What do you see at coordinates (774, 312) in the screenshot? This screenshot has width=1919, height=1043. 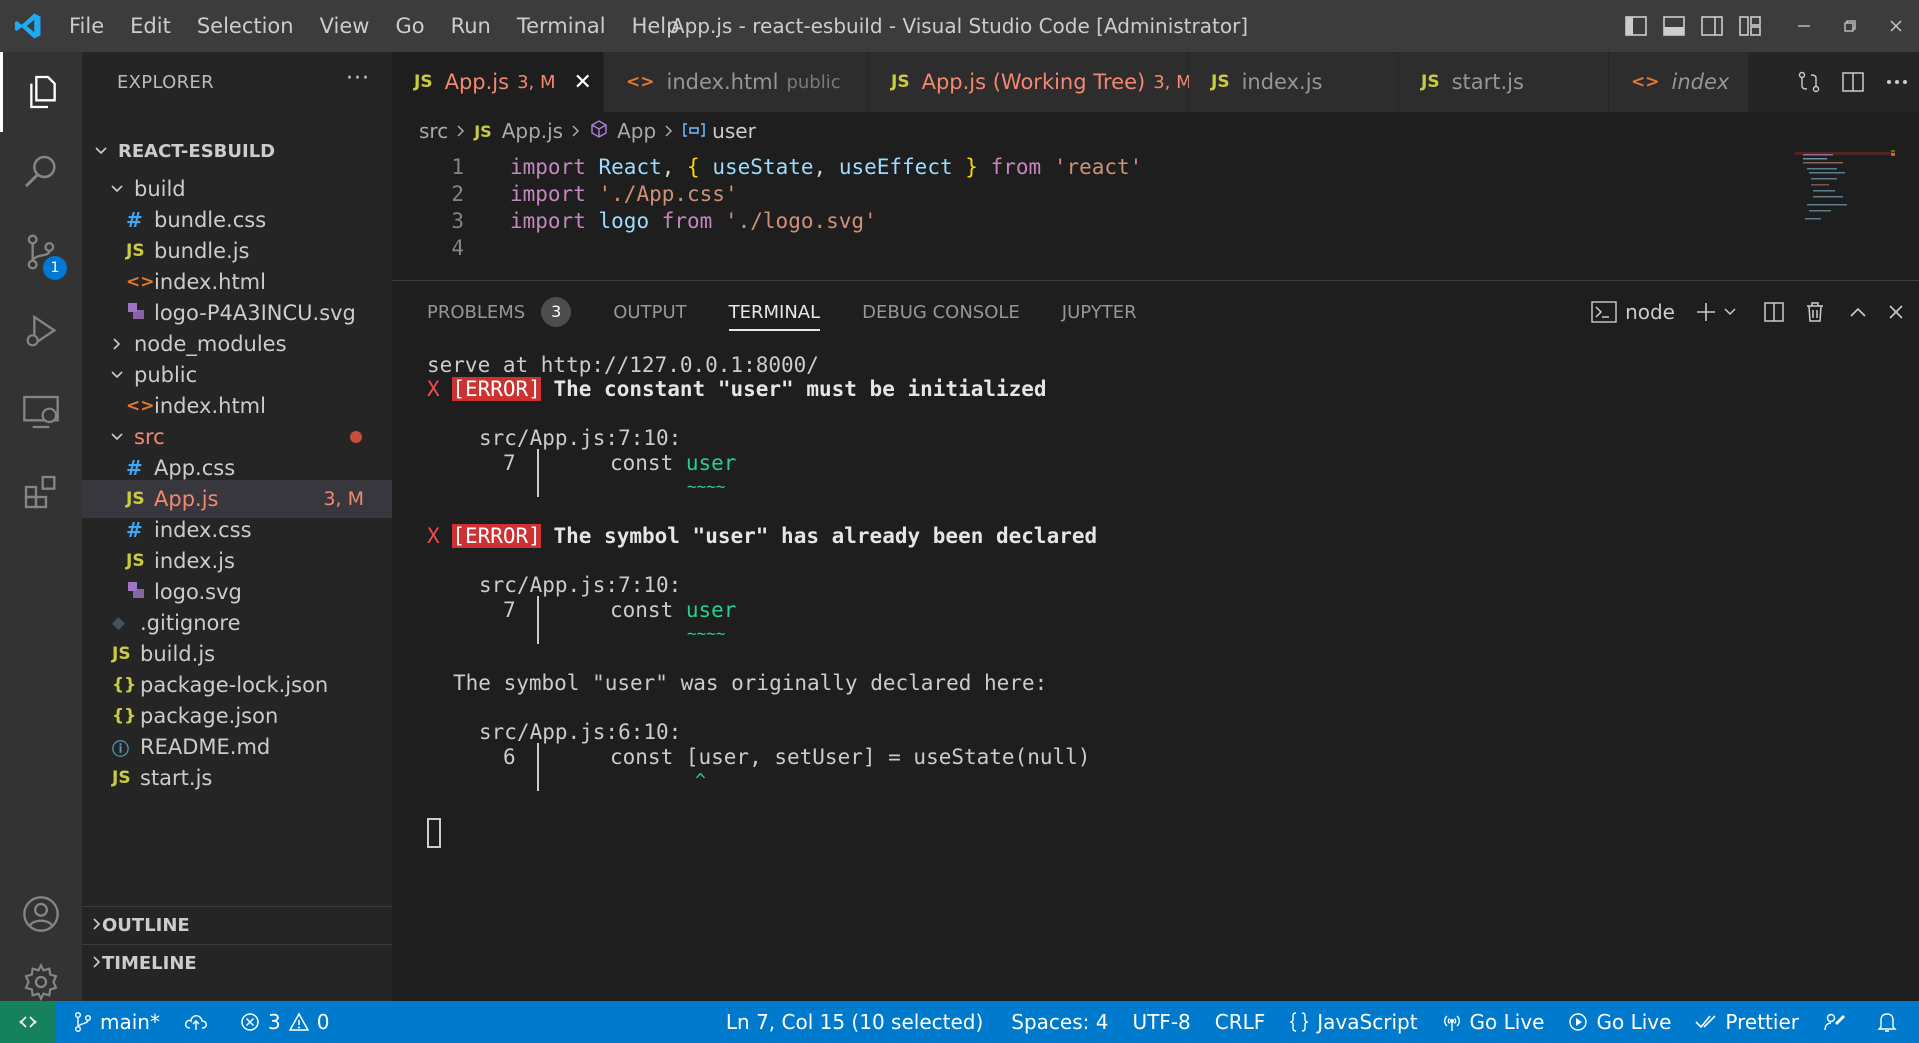 I see `tab-terminal: TERMINAL` at bounding box center [774, 312].